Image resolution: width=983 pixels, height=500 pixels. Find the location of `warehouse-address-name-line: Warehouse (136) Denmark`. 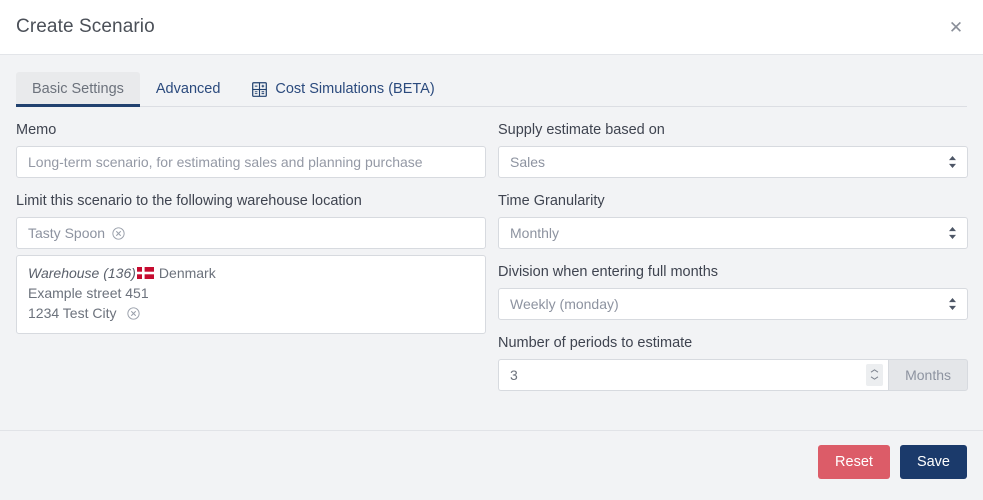

warehouse-address-name-line: Warehouse (136) Denmark is located at coordinates (251, 274).